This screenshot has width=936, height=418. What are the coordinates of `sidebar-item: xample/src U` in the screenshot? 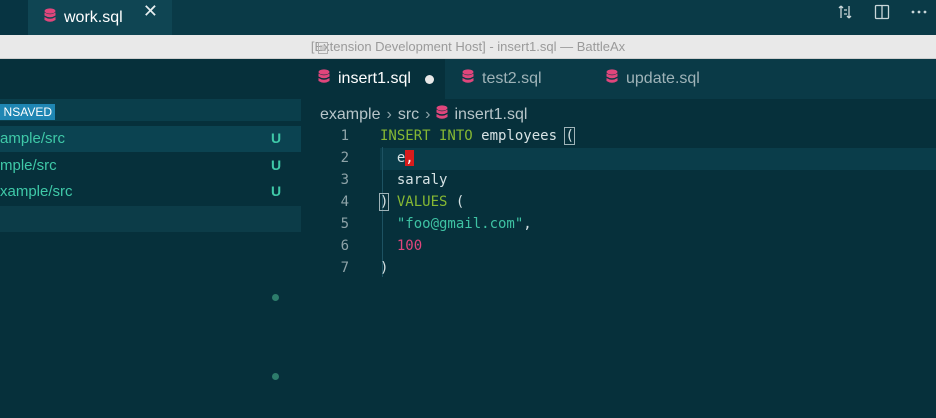 It's located at (150, 192).